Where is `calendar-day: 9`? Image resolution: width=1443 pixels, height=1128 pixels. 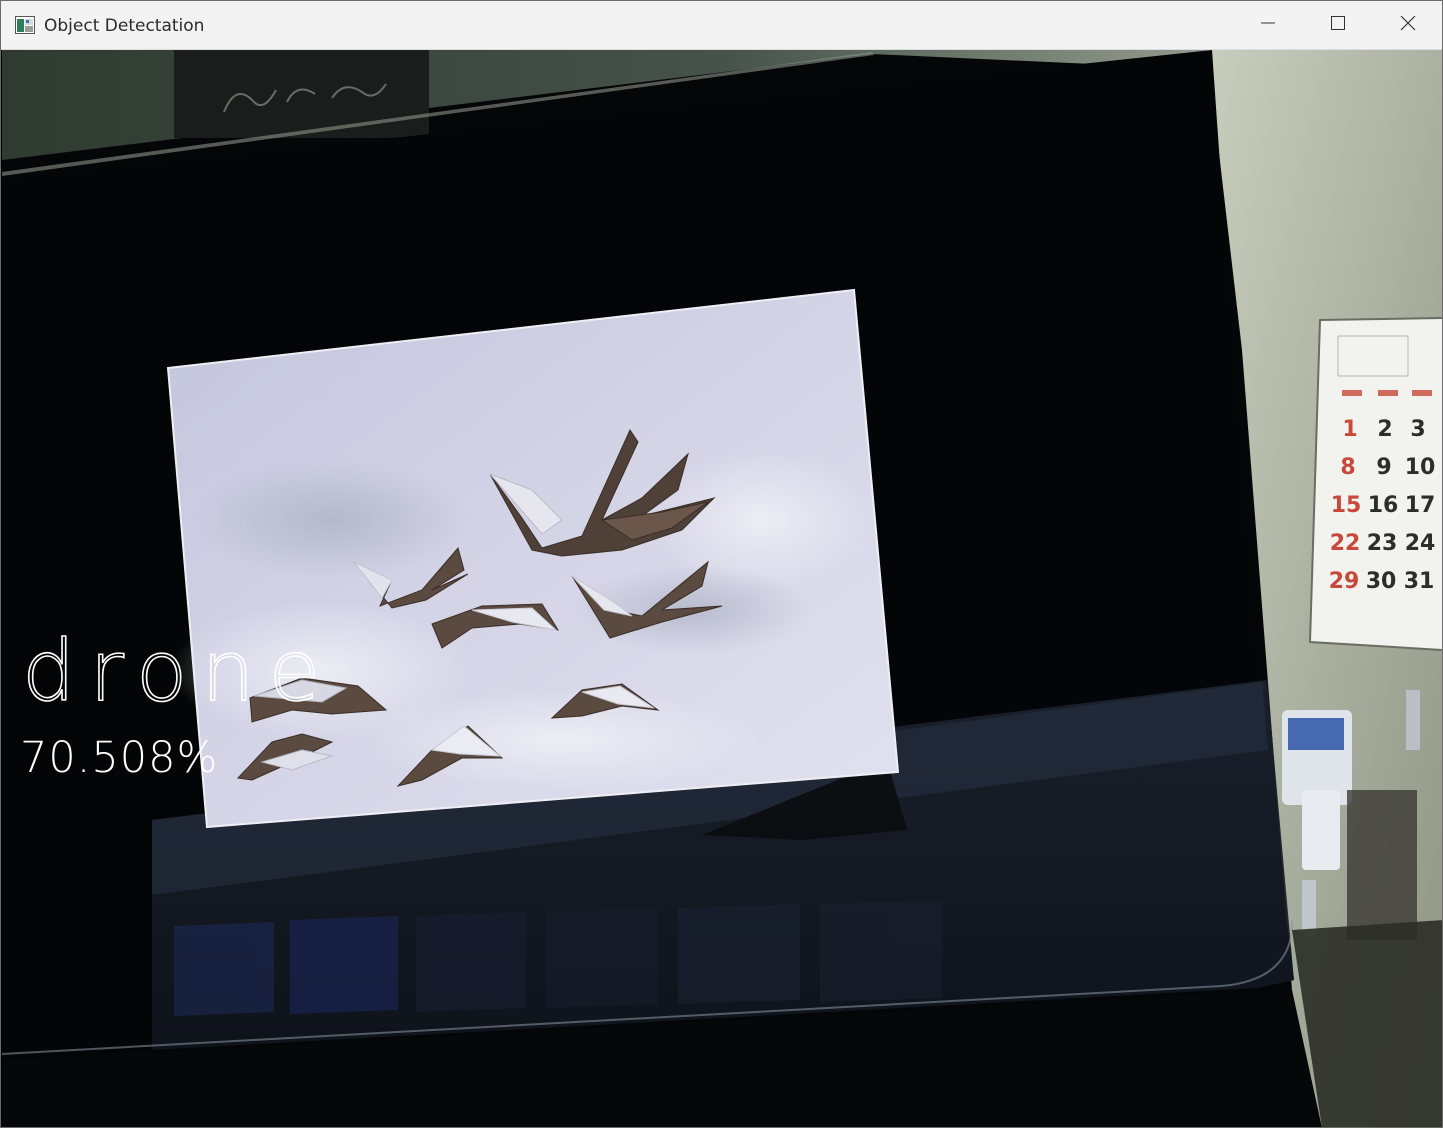 calendar-day: 9 is located at coordinates (1383, 467).